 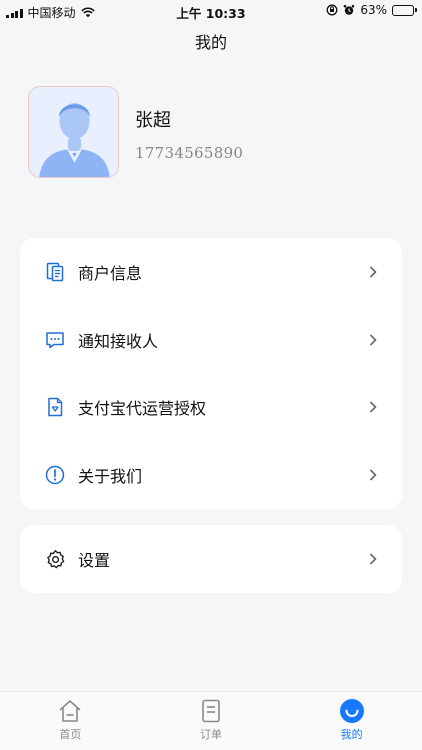 I want to click on gear-icon, so click(x=55, y=559).